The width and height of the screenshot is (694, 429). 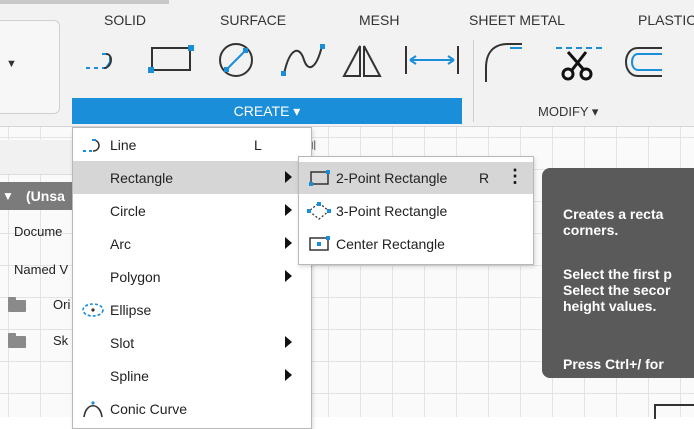 I want to click on tooltip-shortcut-hint: Press Ctrl+/ for, so click(x=613, y=364).